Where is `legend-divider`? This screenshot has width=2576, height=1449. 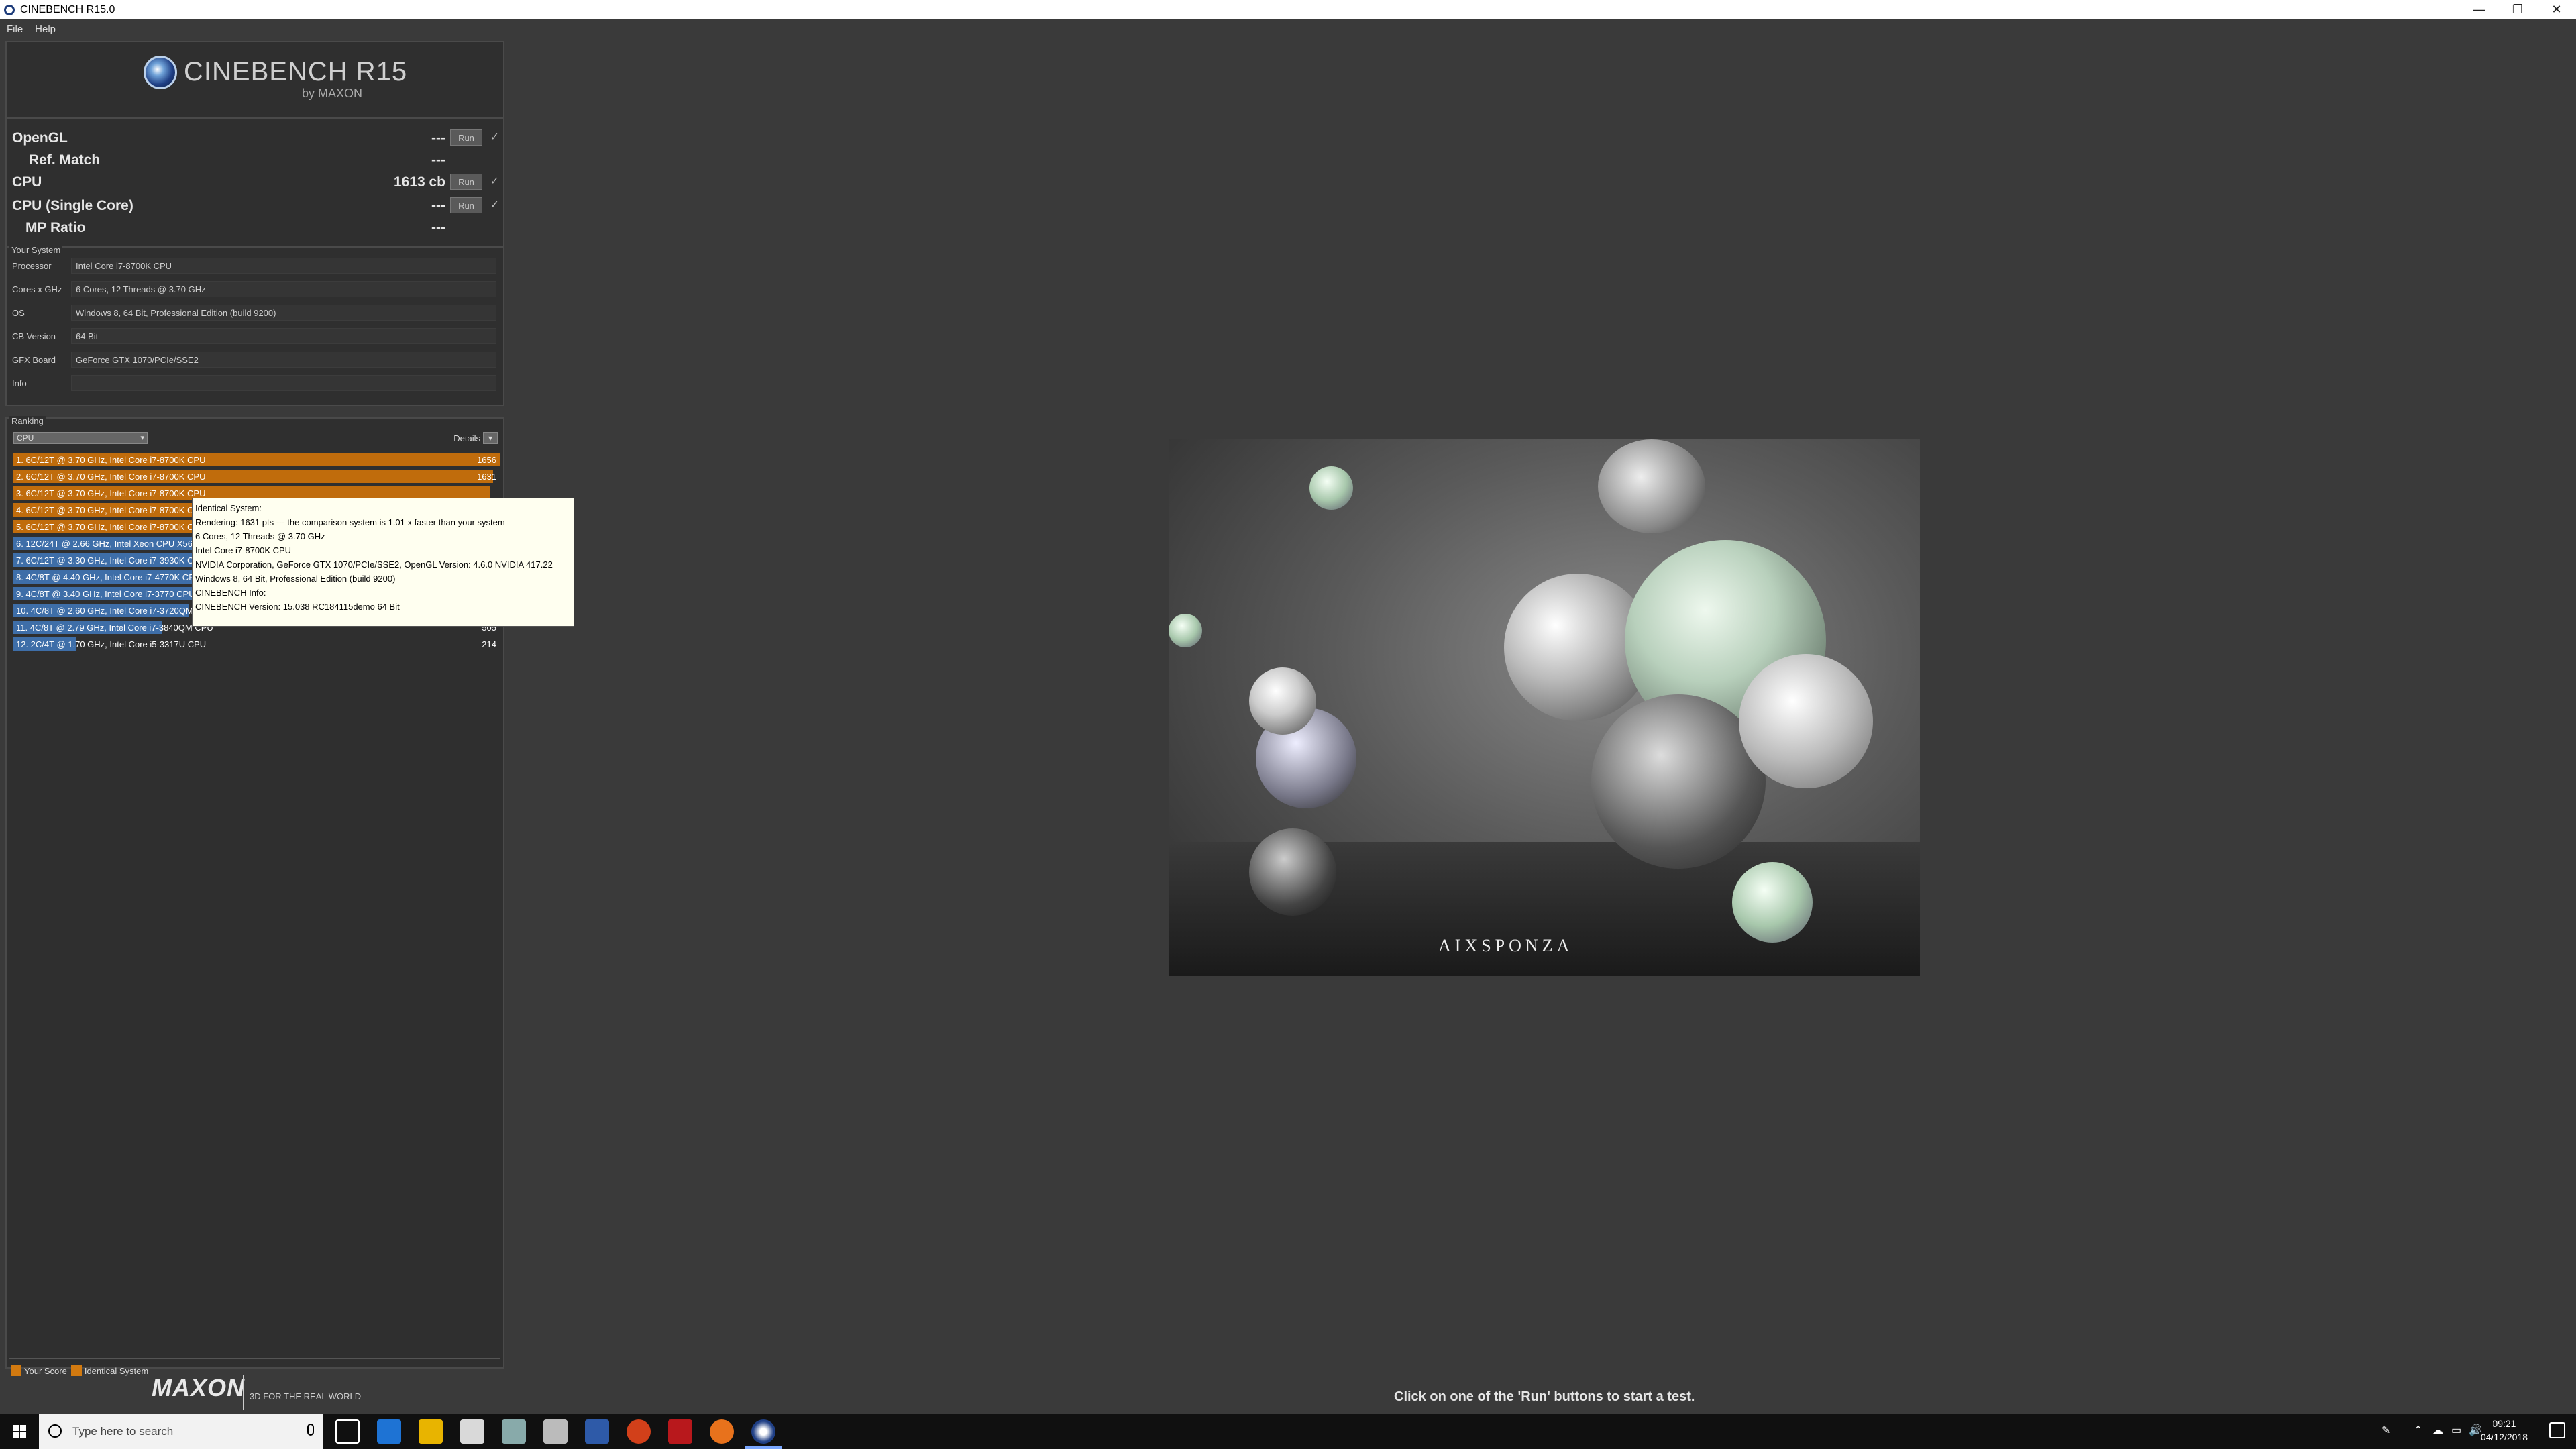
legend-divider is located at coordinates (254, 1358).